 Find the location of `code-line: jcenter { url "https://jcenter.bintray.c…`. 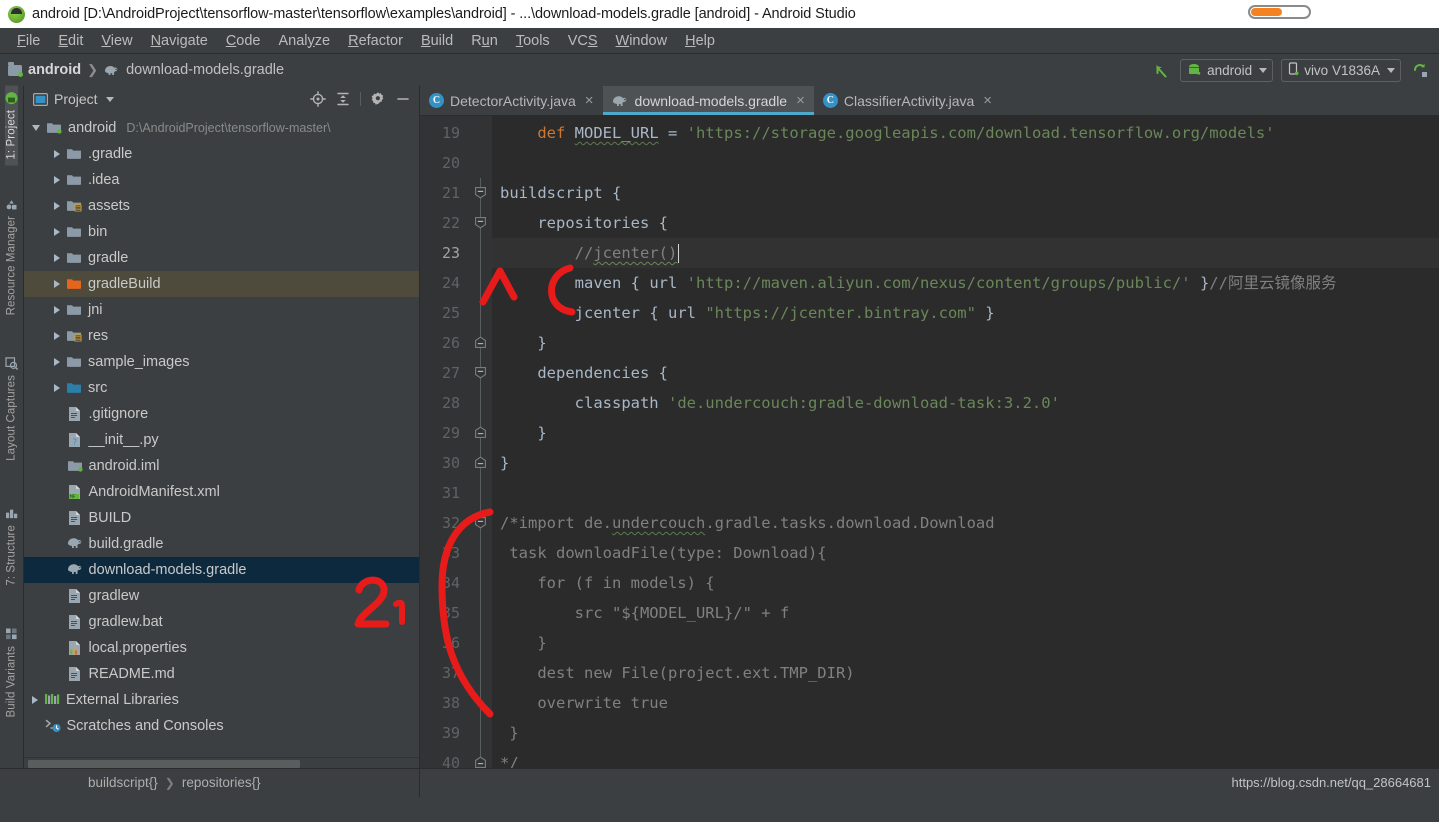

code-line: jcenter { url "https://jcenter.bintray.c… is located at coordinates (965, 313).